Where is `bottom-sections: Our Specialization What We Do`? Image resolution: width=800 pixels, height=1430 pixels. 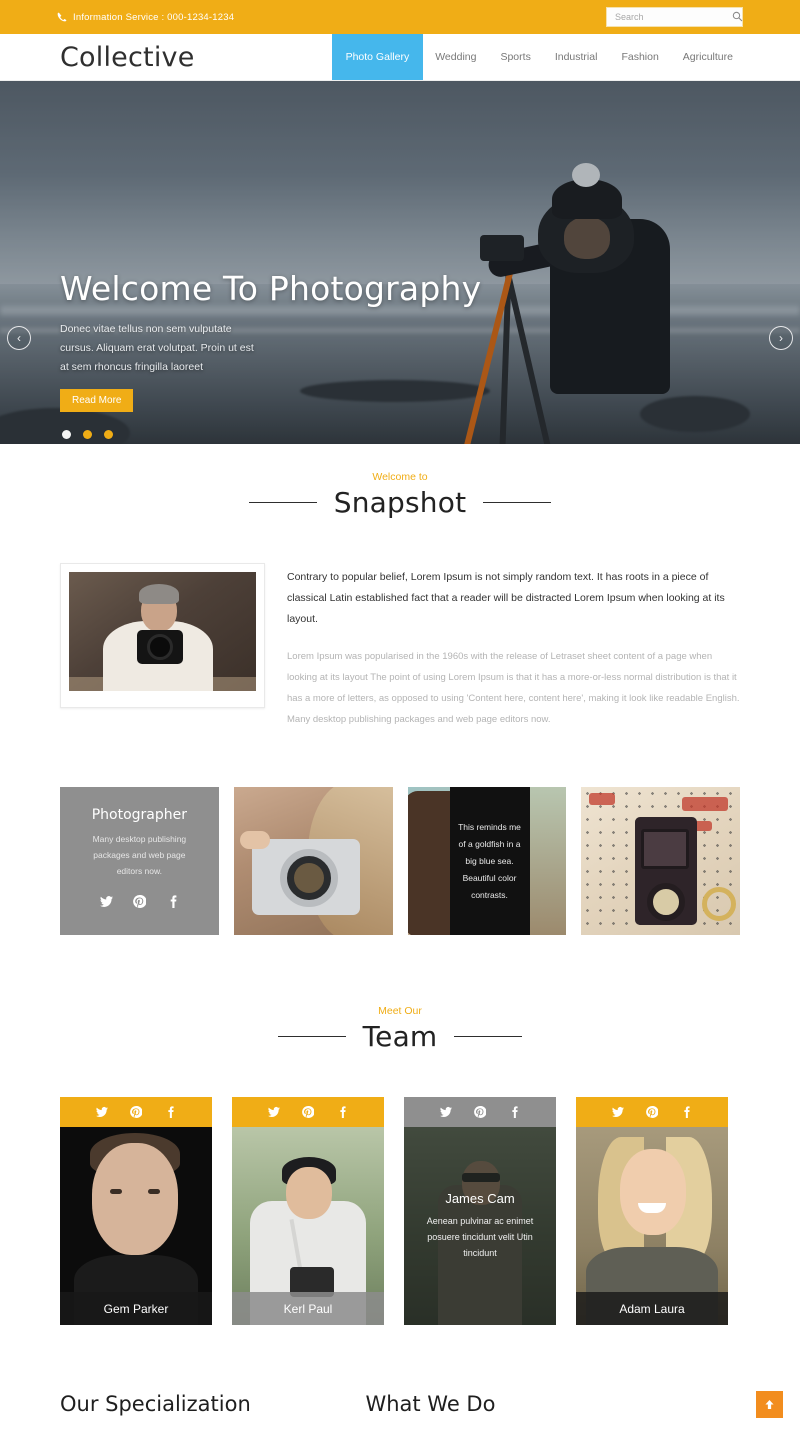
bottom-sections: Our Specialization What We Do is located at coordinates (400, 1411).